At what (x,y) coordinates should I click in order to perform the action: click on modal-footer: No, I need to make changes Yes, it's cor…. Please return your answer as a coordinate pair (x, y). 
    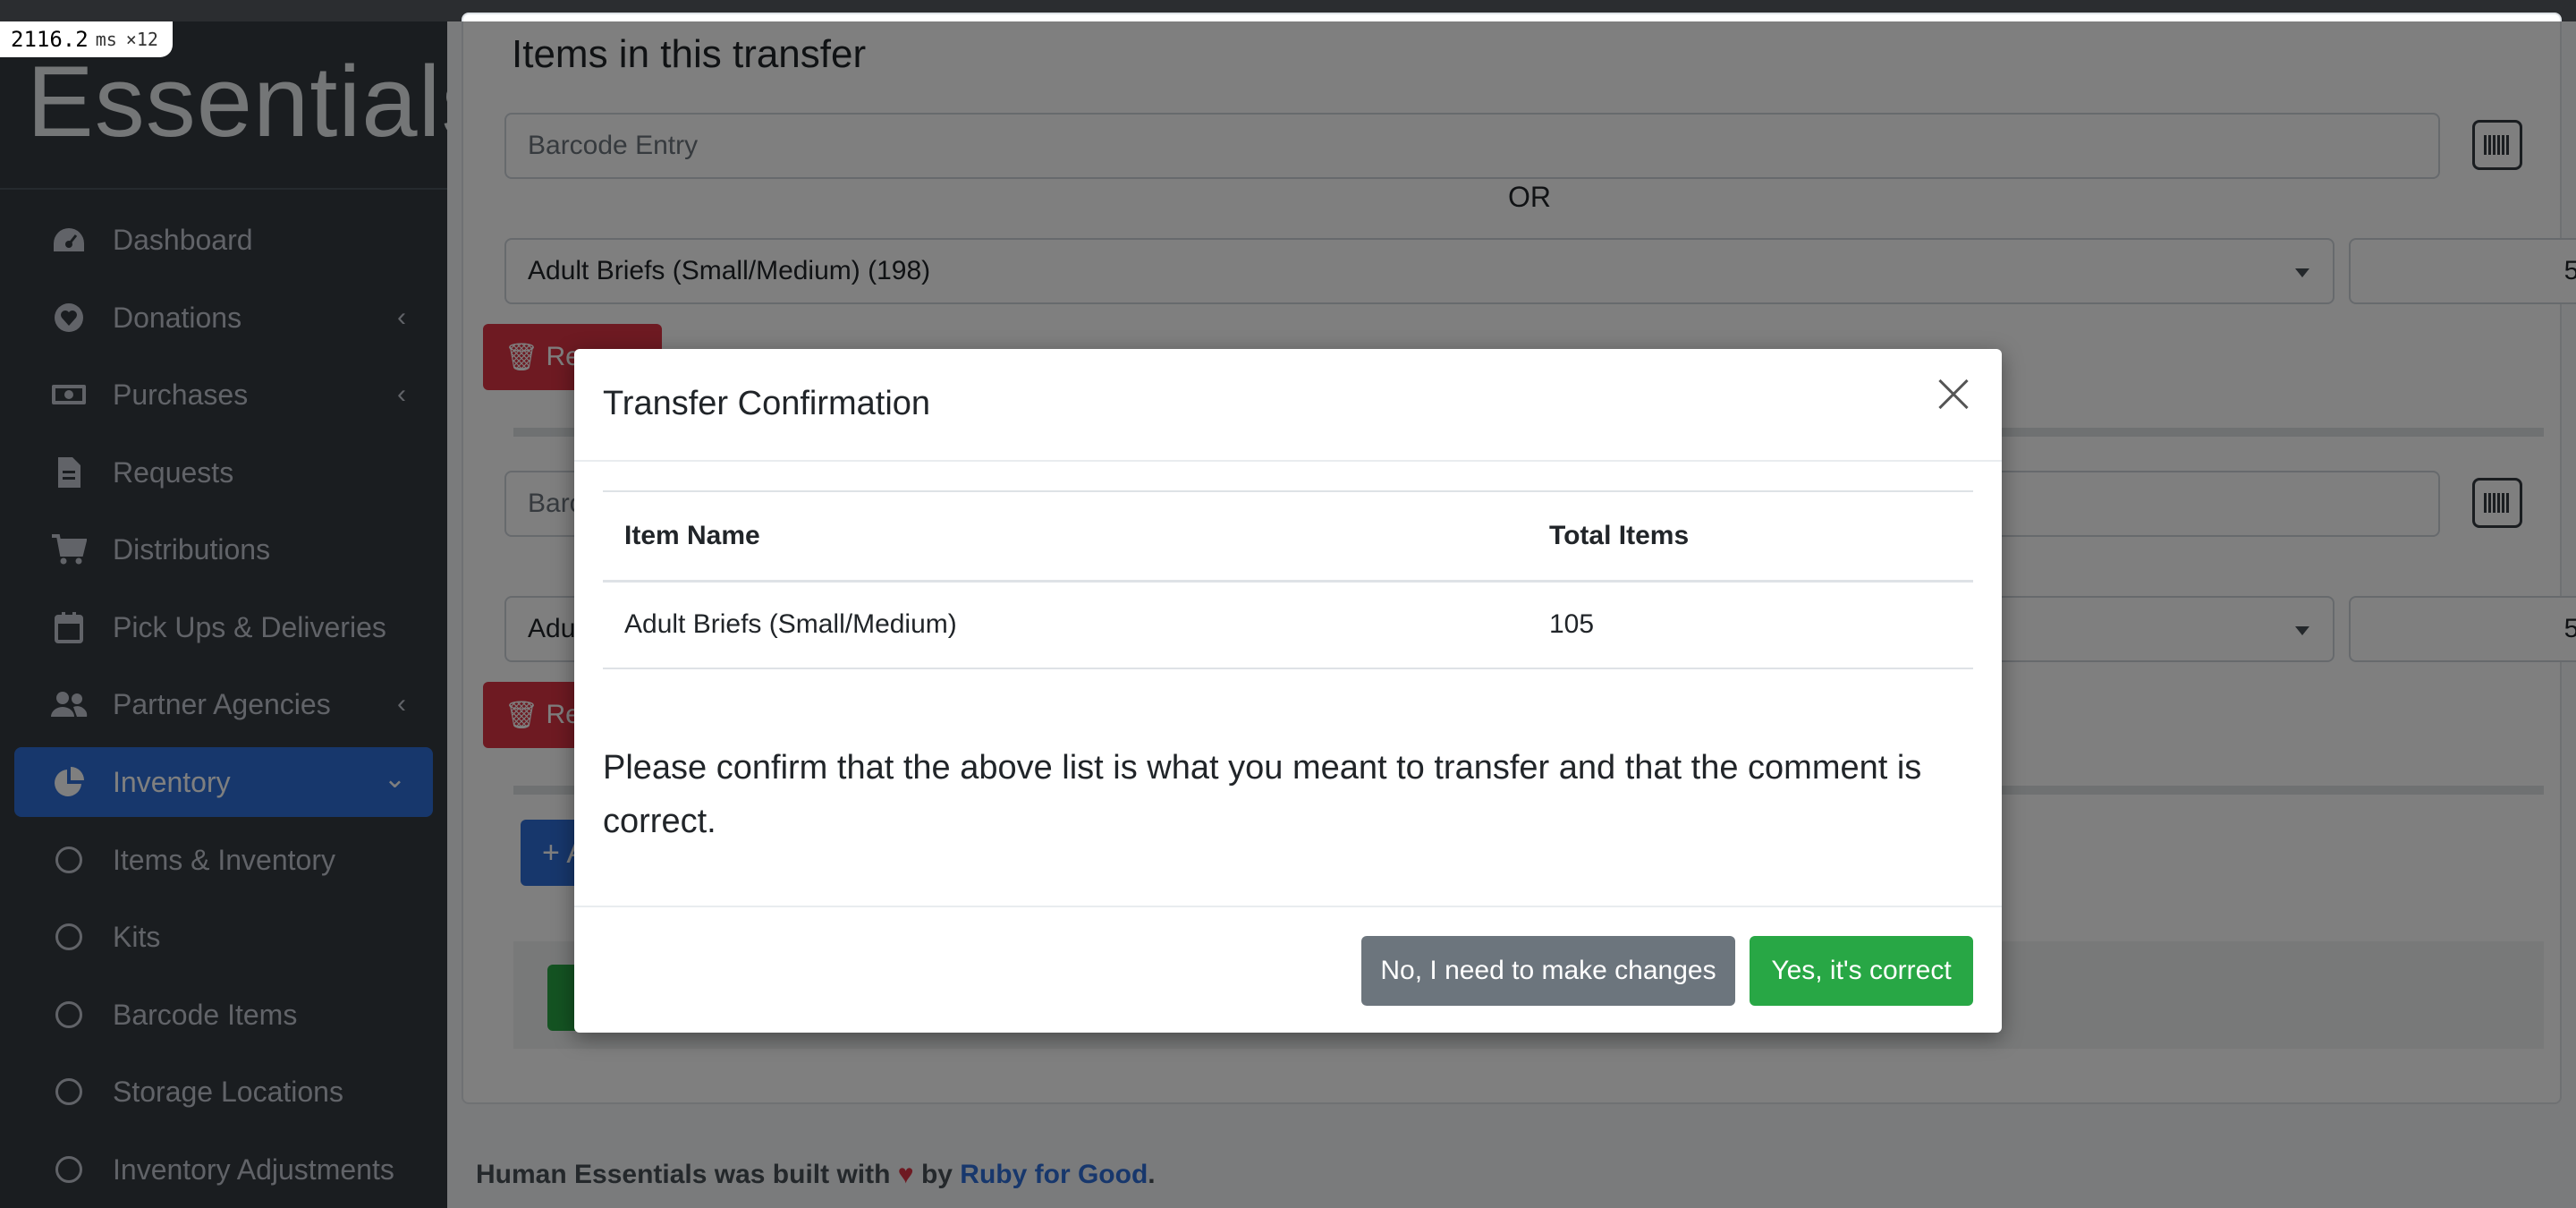
    Looking at the image, I should click on (1288, 969).